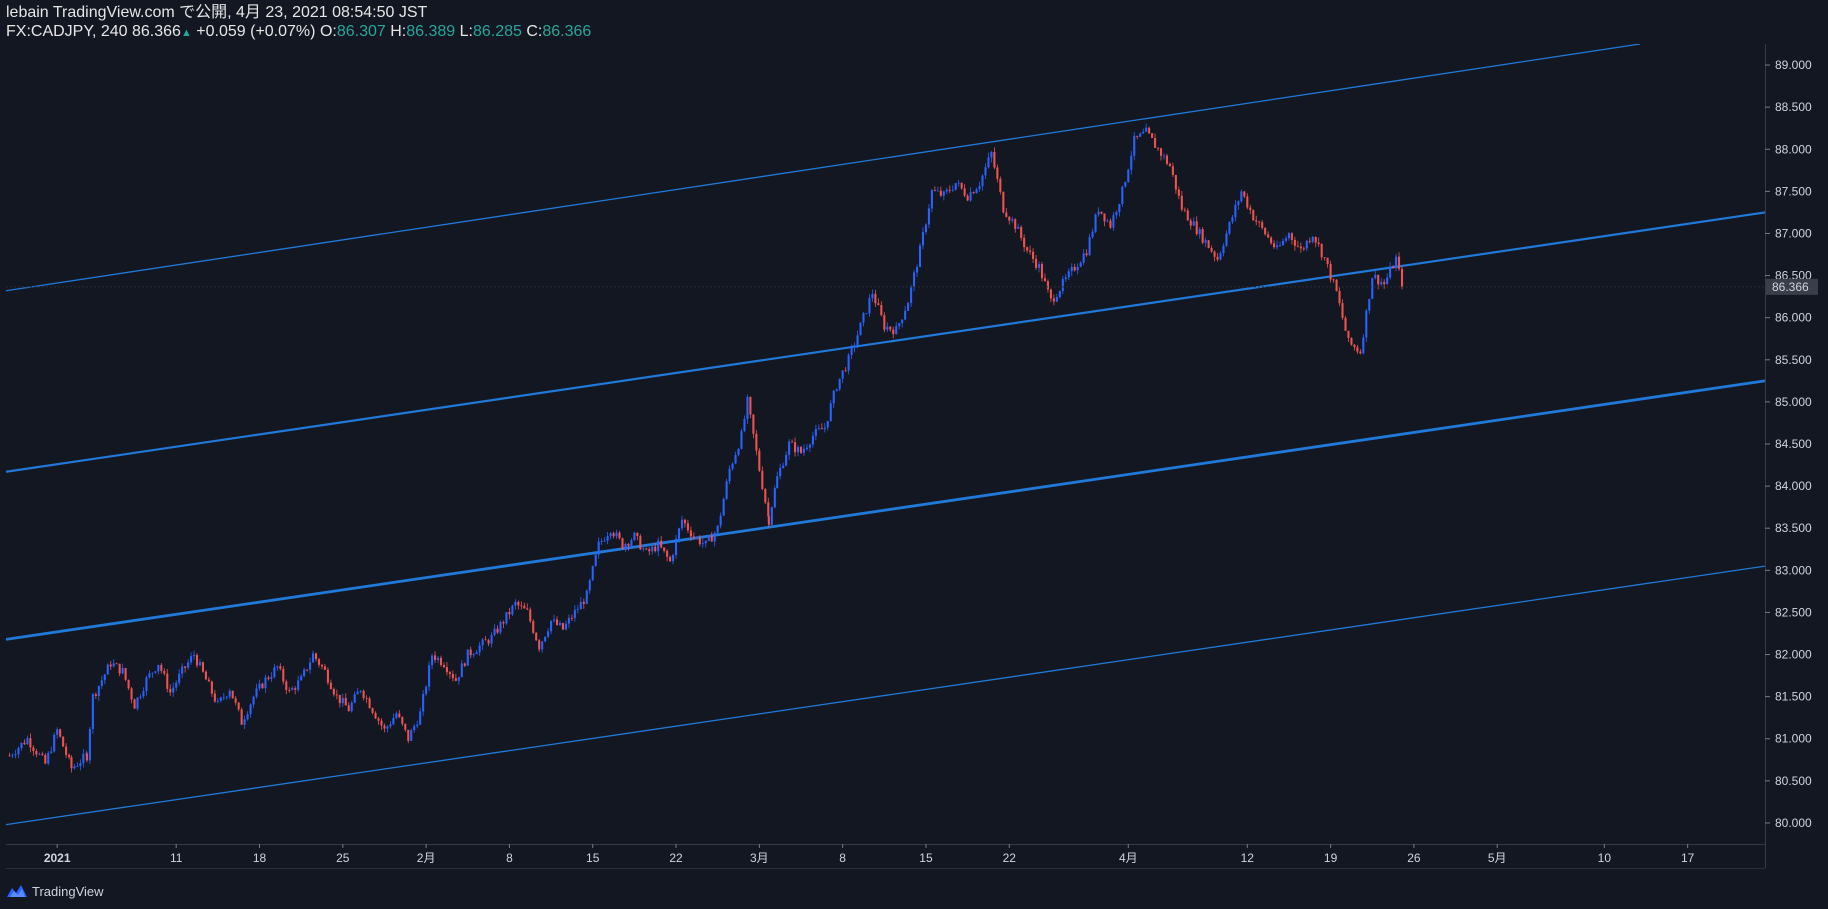 This screenshot has height=909, width=1828. What do you see at coordinates (1793, 191) in the screenshot?
I see `y-tick-label: 87.500` at bounding box center [1793, 191].